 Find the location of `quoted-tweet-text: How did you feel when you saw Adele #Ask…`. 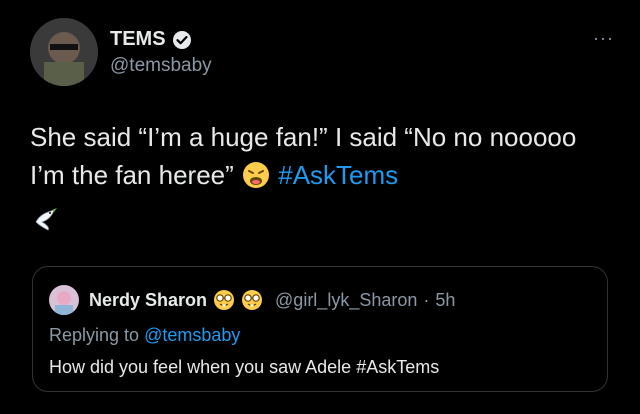

quoted-tweet-text: How did you feel when you saw Adele #Ask… is located at coordinates (244, 367).